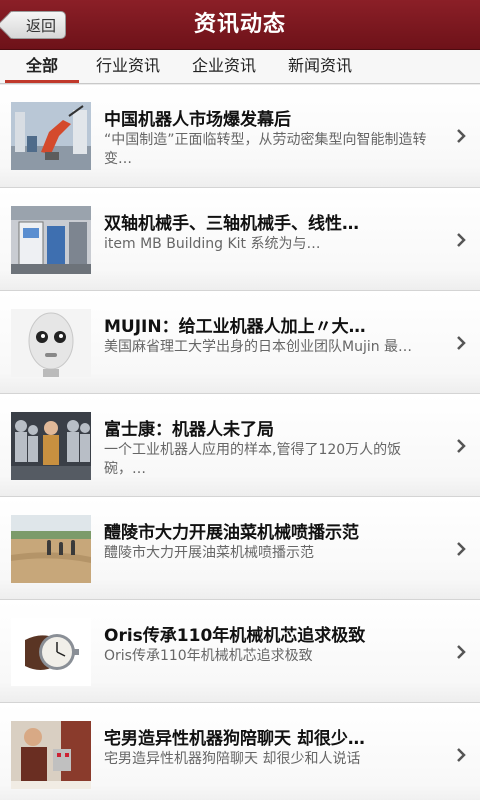 The width and height of the screenshot is (480, 800). I want to click on article-title: 富士康：机器人未了局, so click(189, 430).